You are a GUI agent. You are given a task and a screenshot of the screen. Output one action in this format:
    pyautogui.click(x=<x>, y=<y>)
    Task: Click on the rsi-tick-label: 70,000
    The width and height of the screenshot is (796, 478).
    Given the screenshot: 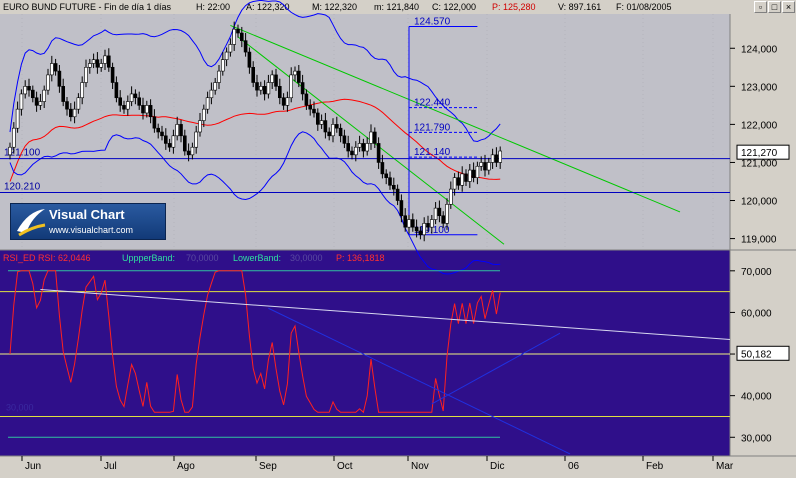 What is the action you would take?
    pyautogui.click(x=756, y=272)
    